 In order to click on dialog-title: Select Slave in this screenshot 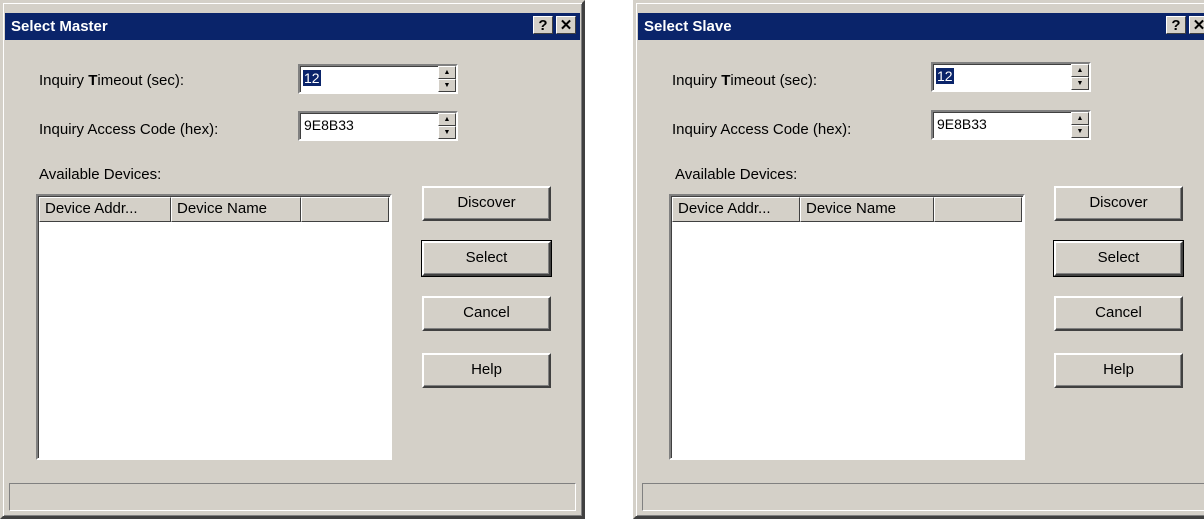, I will do `click(688, 26)`.